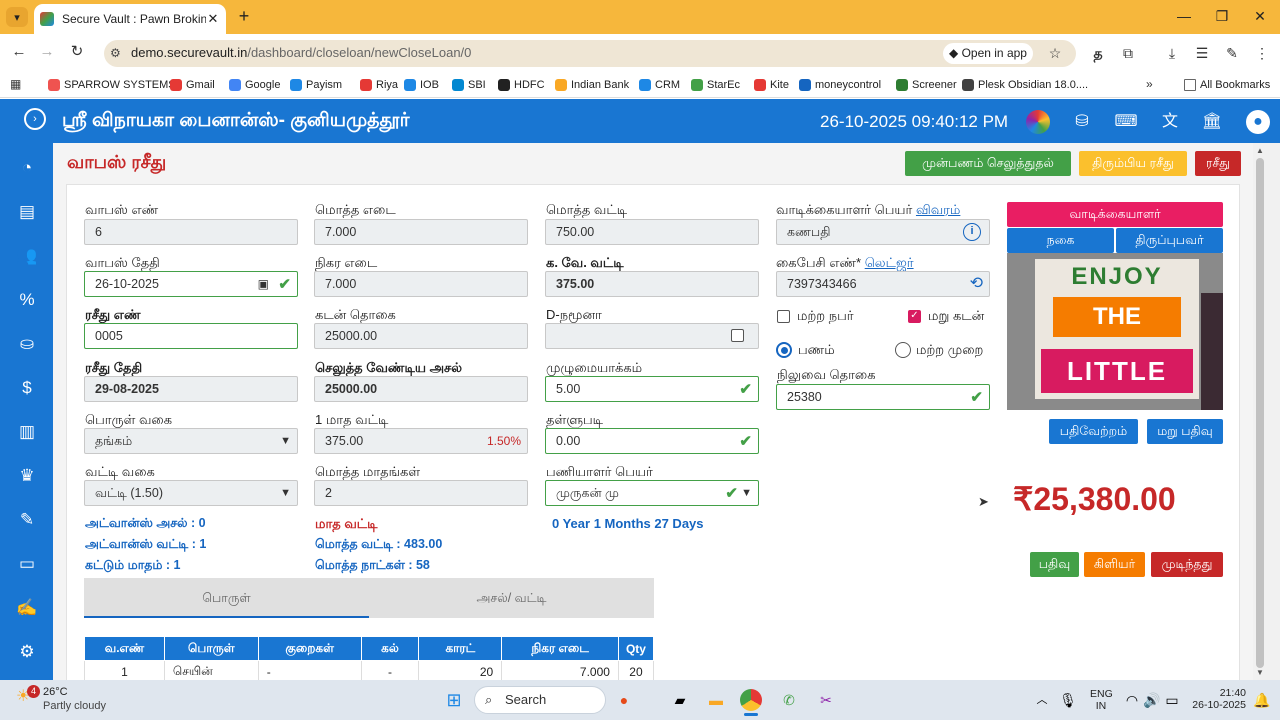  What do you see at coordinates (191, 441) in the screenshot?
I see `item-type-select: தங்கம் ▼` at bounding box center [191, 441].